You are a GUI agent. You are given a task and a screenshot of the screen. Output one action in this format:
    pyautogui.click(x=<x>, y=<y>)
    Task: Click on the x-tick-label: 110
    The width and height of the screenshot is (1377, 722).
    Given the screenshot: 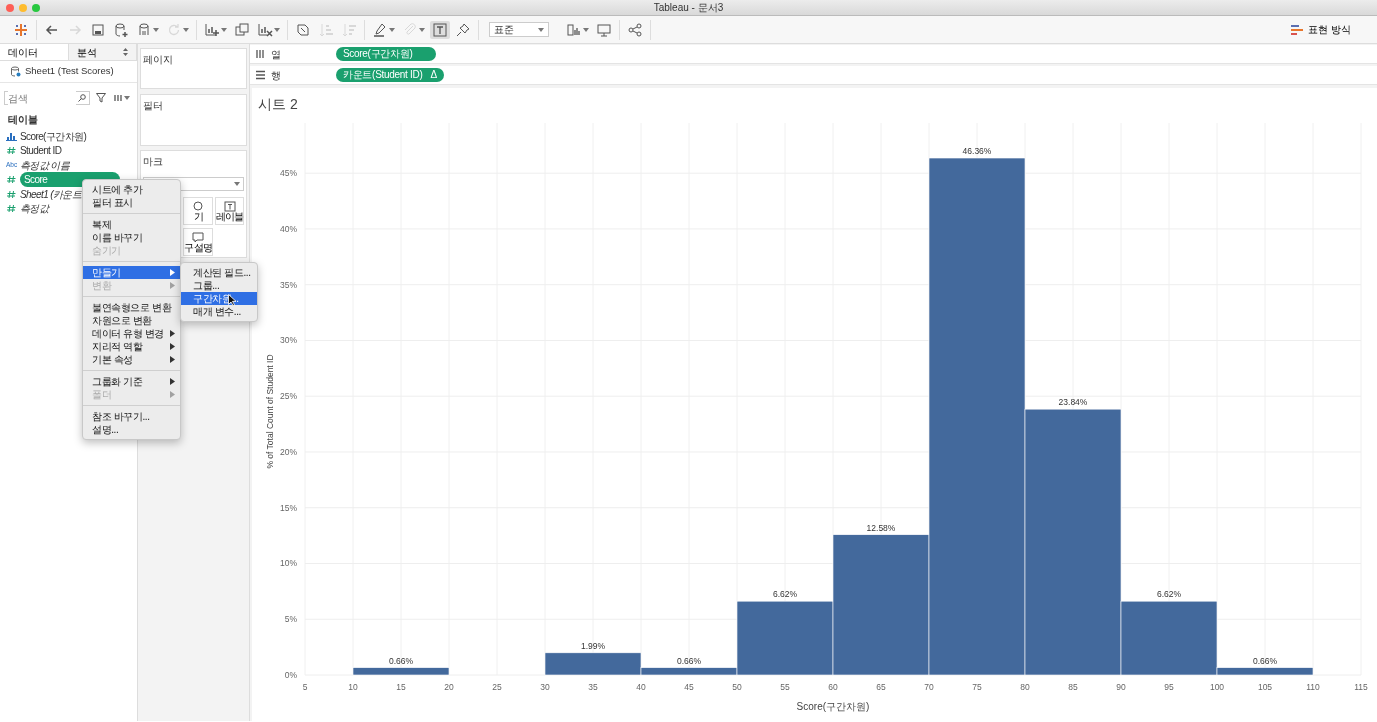 What is the action you would take?
    pyautogui.click(x=1313, y=687)
    